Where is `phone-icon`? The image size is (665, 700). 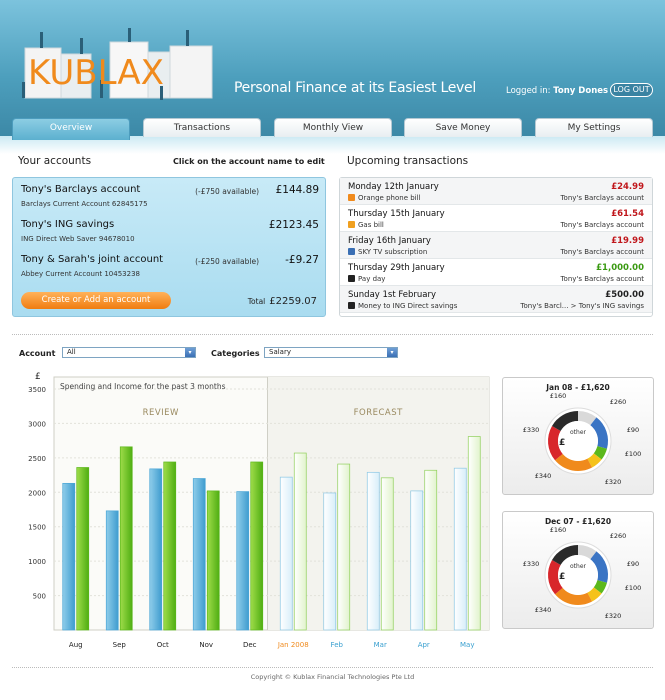 phone-icon is located at coordinates (351, 197).